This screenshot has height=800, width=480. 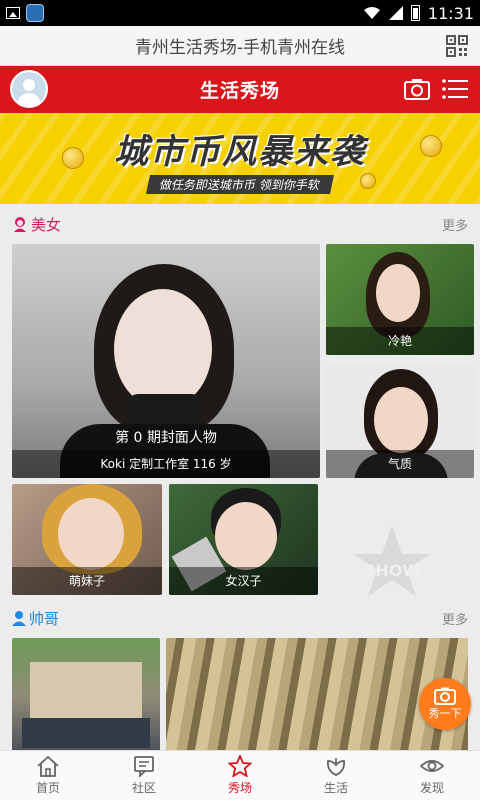 I want to click on eye-icon, so click(x=432, y=766).